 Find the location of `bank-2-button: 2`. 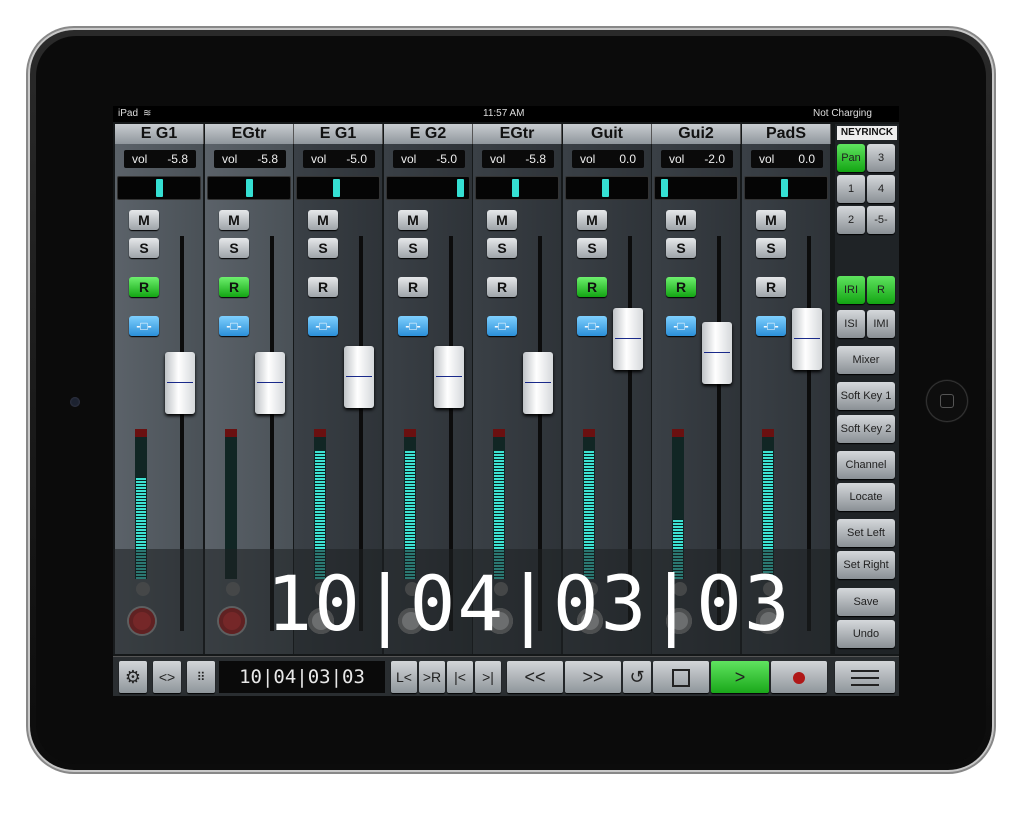

bank-2-button: 2 is located at coordinates (851, 220).